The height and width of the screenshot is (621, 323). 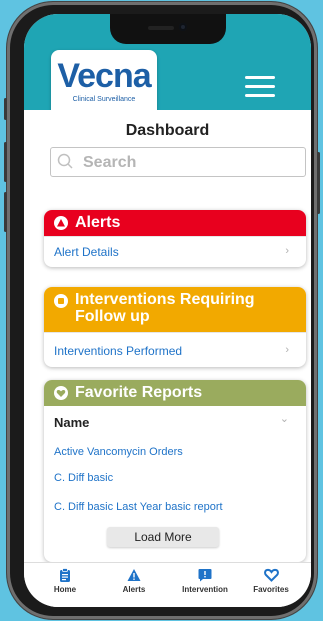 I want to click on favorite-report-link: C. Diff basic Last Year basic report, so click(x=138, y=507).